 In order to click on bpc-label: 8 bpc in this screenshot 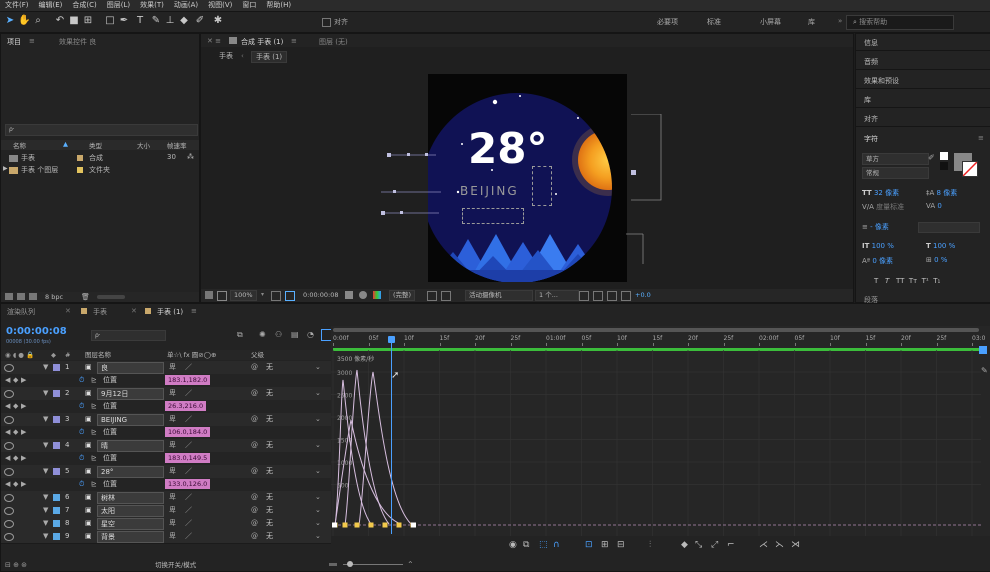, I will do `click(54, 297)`.